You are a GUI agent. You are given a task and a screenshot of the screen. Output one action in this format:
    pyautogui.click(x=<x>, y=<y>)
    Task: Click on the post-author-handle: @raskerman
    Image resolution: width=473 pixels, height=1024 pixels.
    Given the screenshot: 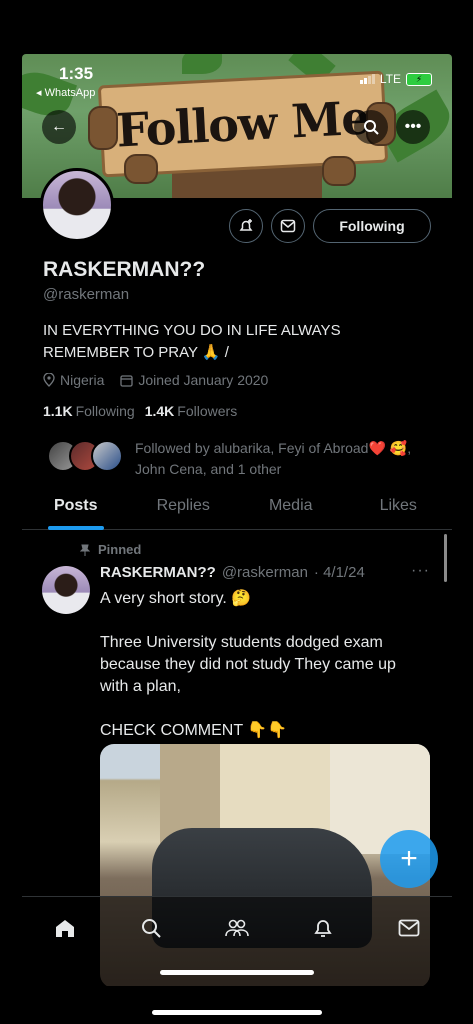 What is the action you would take?
    pyautogui.click(x=265, y=572)
    